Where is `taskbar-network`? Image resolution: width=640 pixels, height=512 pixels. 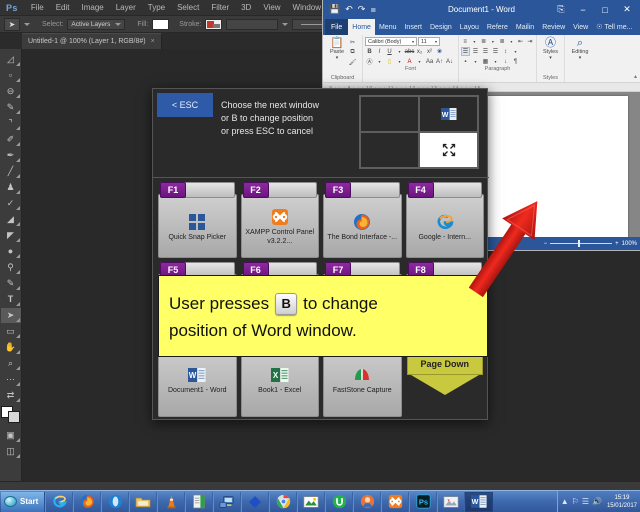 taskbar-network is located at coordinates (227, 501).